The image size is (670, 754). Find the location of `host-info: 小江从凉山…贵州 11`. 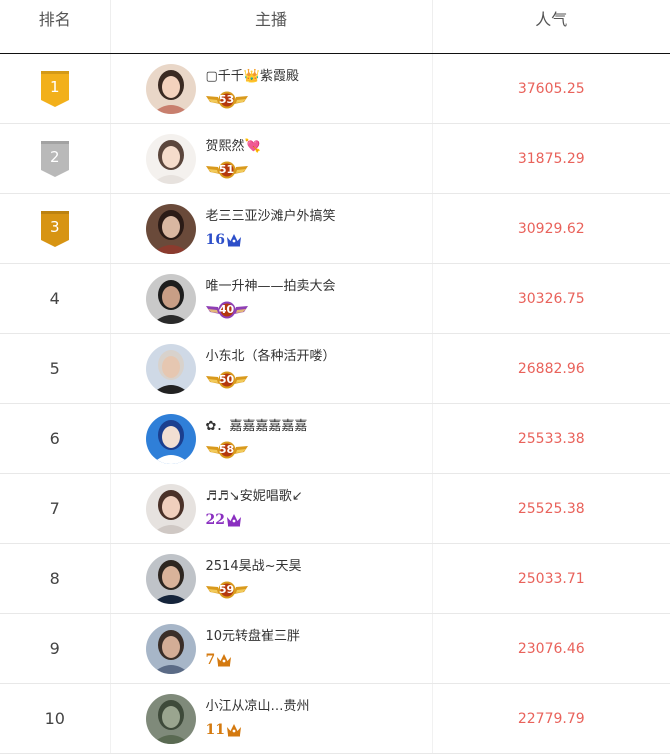

host-info: 小江从凉山…贵州 11 is located at coordinates (271, 718).